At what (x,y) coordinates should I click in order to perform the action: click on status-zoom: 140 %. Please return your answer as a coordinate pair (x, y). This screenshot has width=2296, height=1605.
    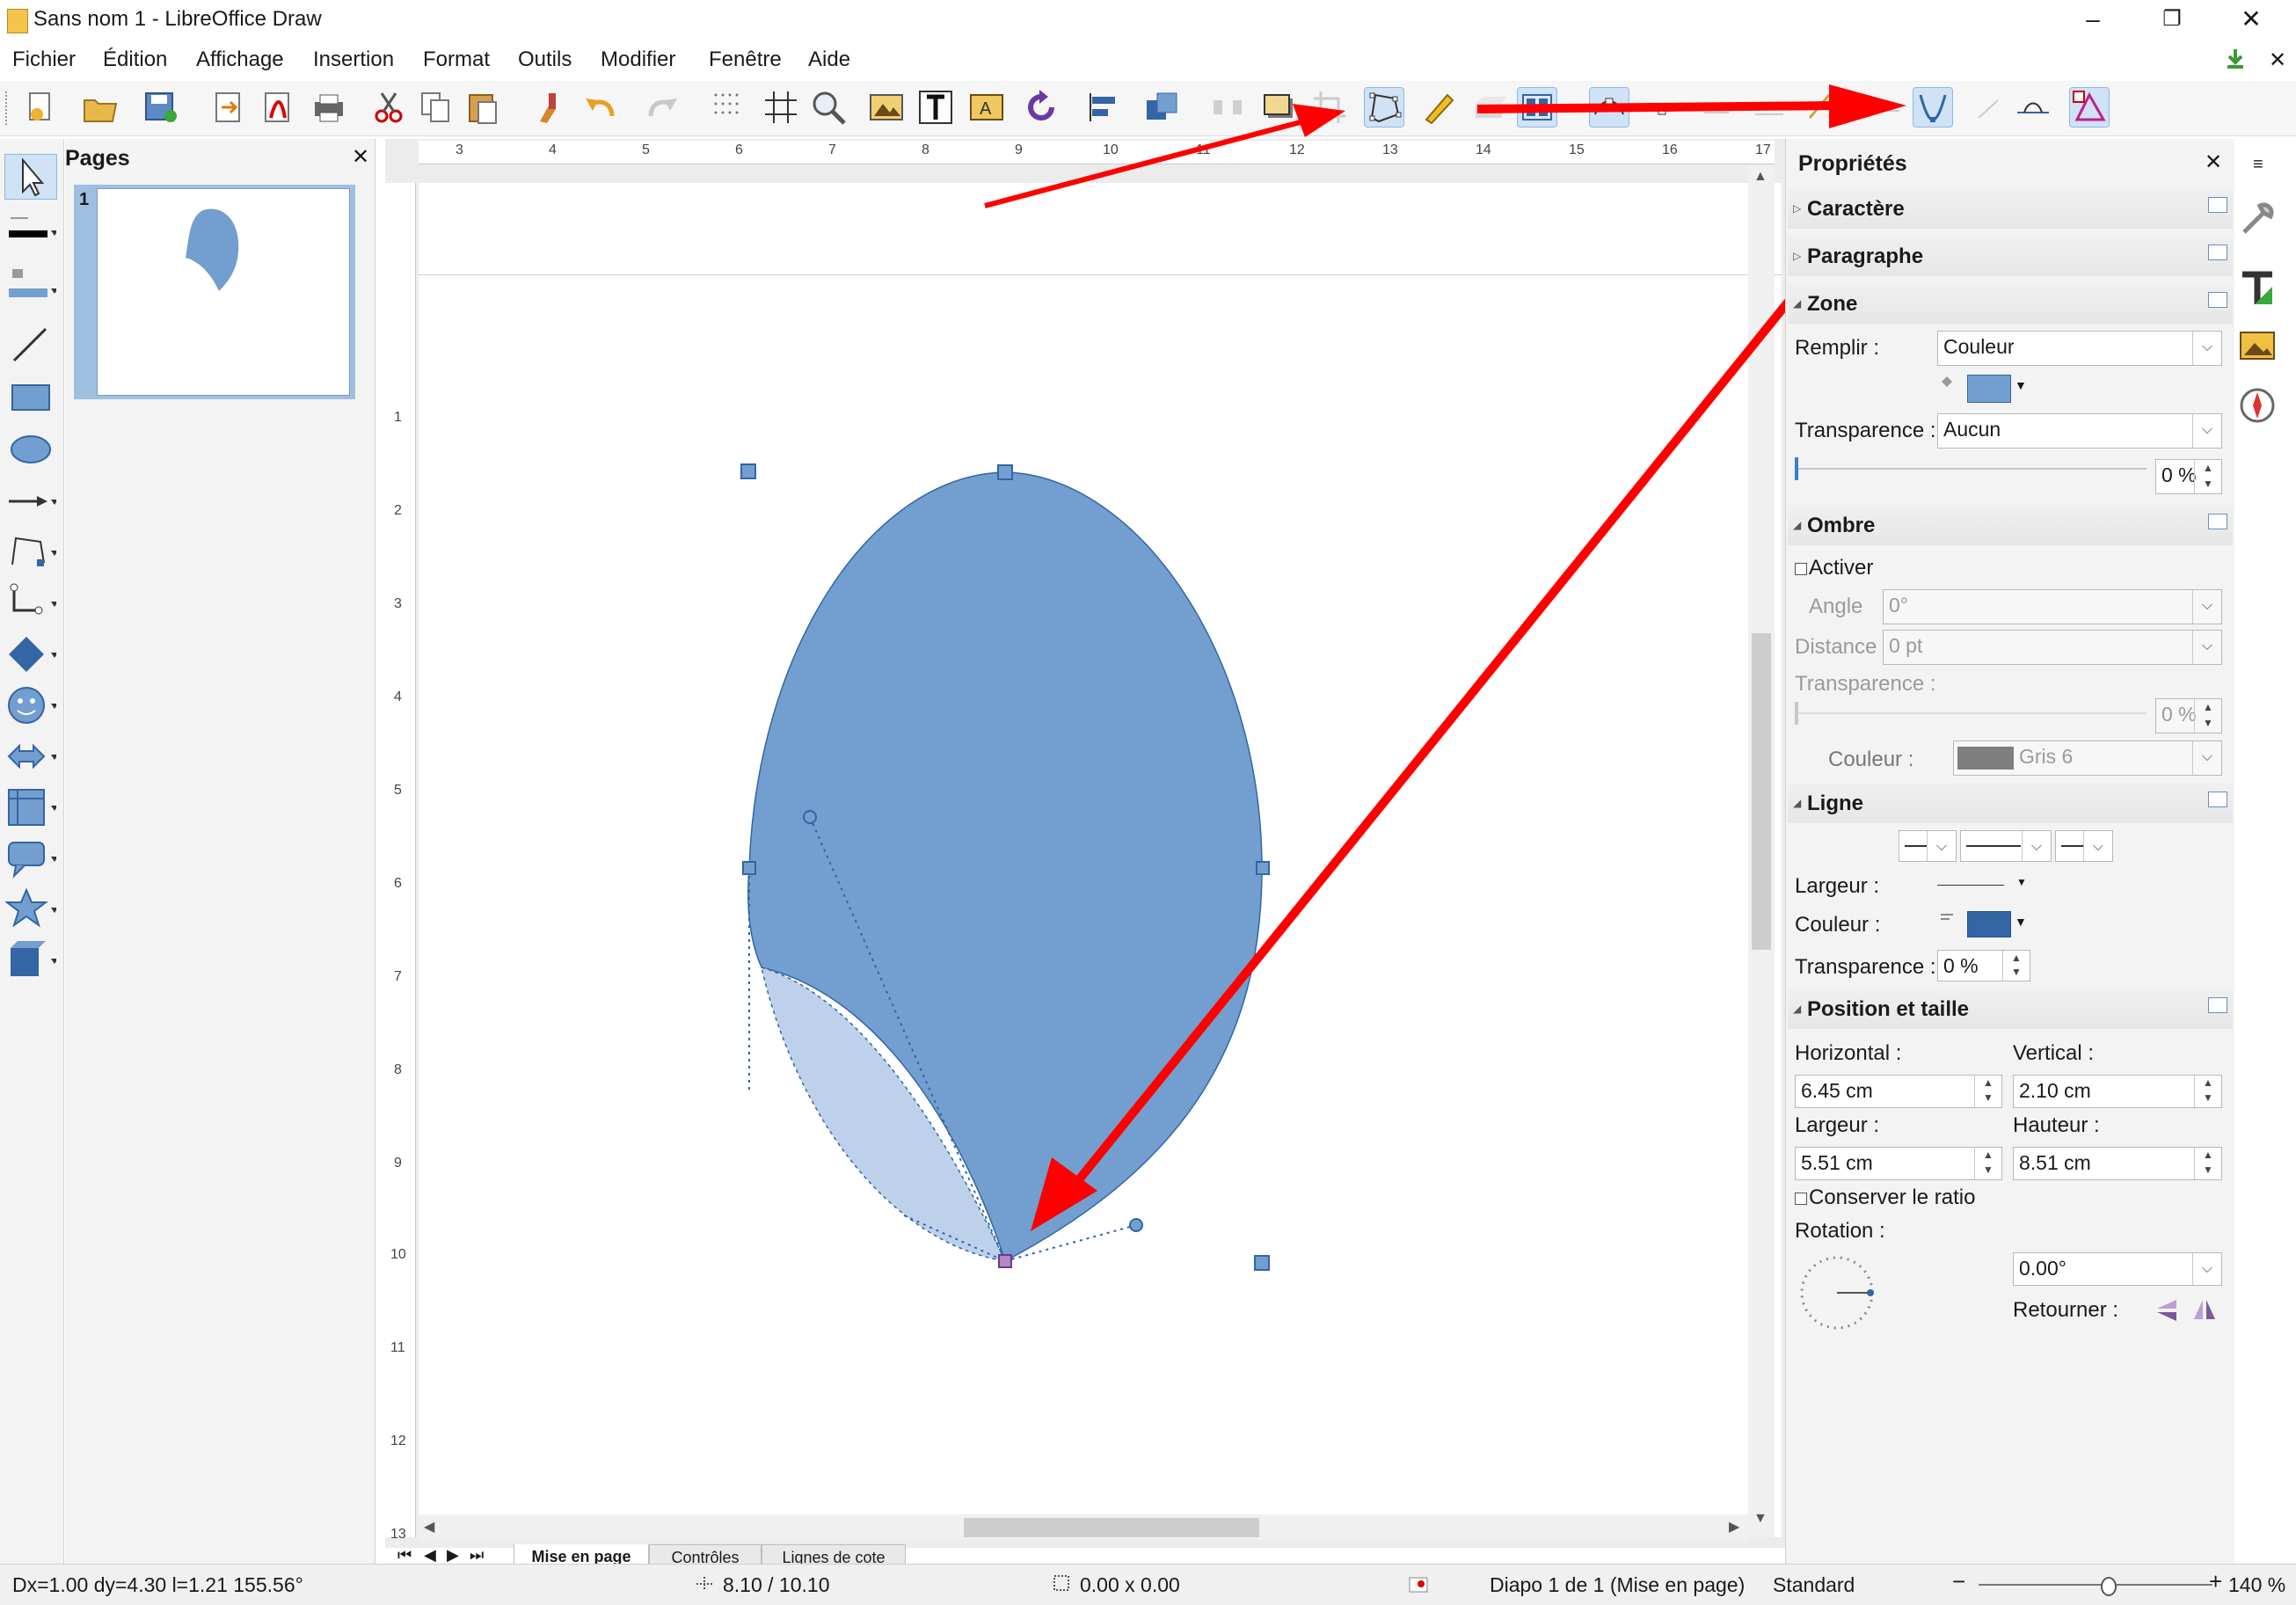
    Looking at the image, I should click on (2257, 1585).